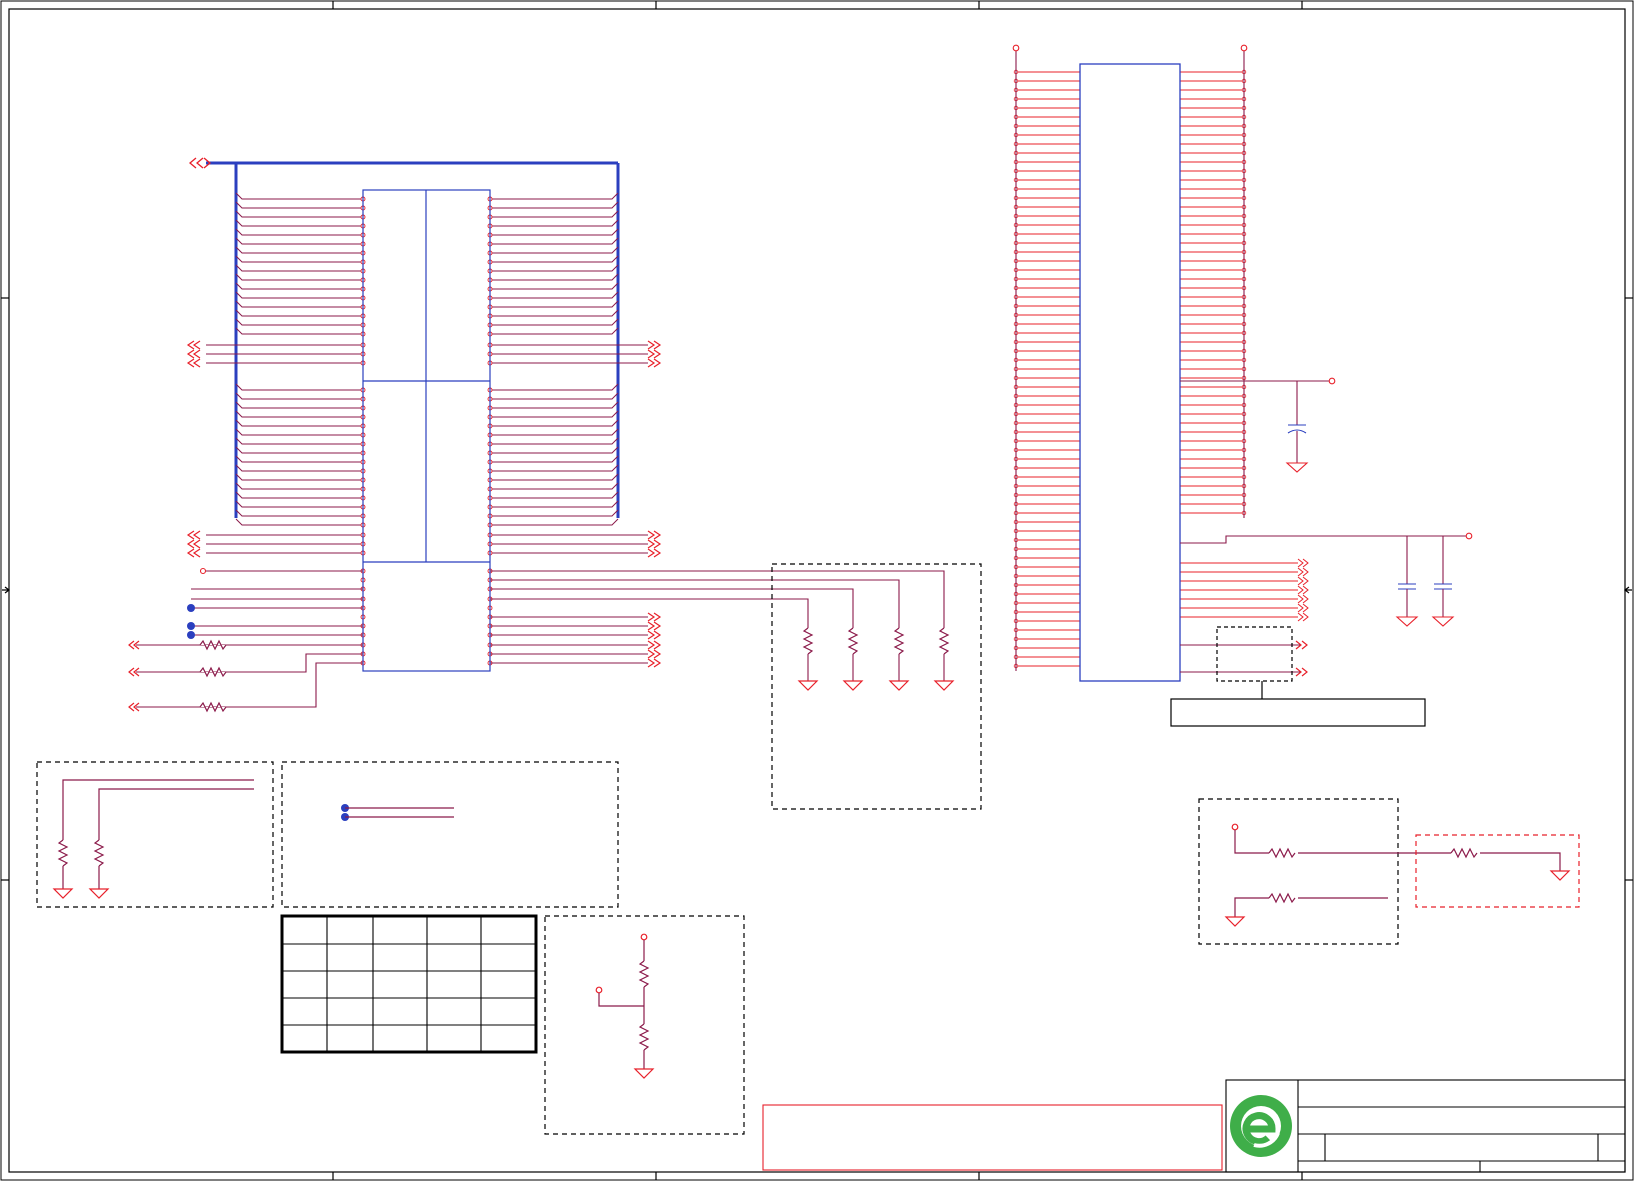 The height and width of the screenshot is (1181, 1634). I want to click on pulldown-resistors, so click(876, 659).